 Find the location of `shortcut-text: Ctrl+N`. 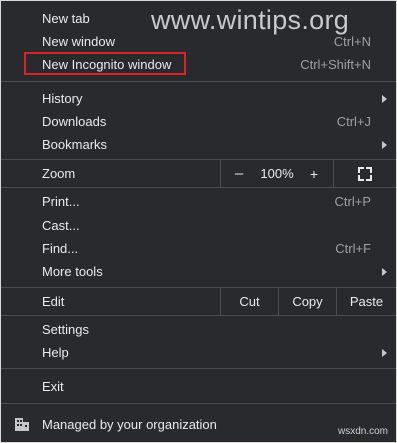

shortcut-text: Ctrl+N is located at coordinates (352, 41).